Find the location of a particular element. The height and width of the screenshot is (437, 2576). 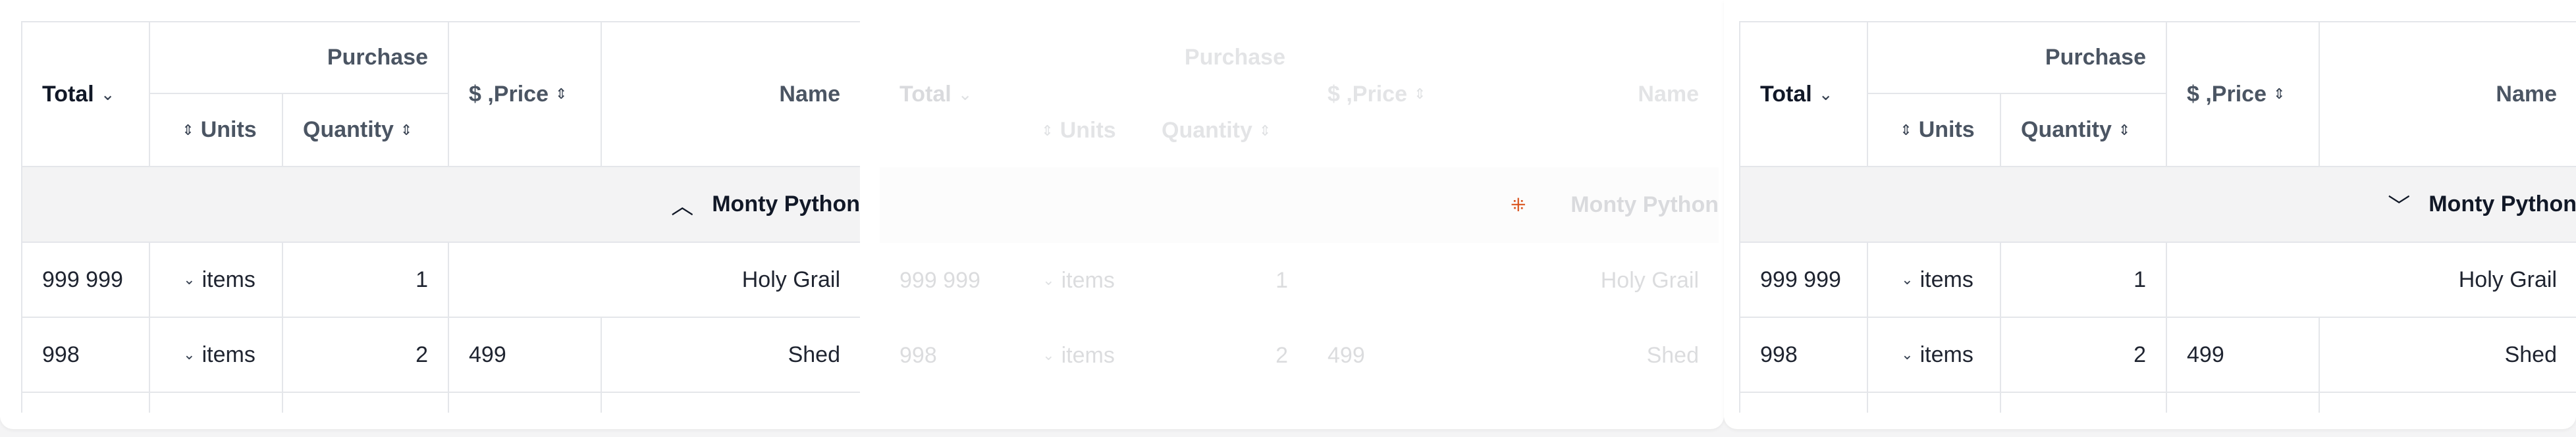

group-row: ﹀ Monty Python is located at coordinates (2157, 205).